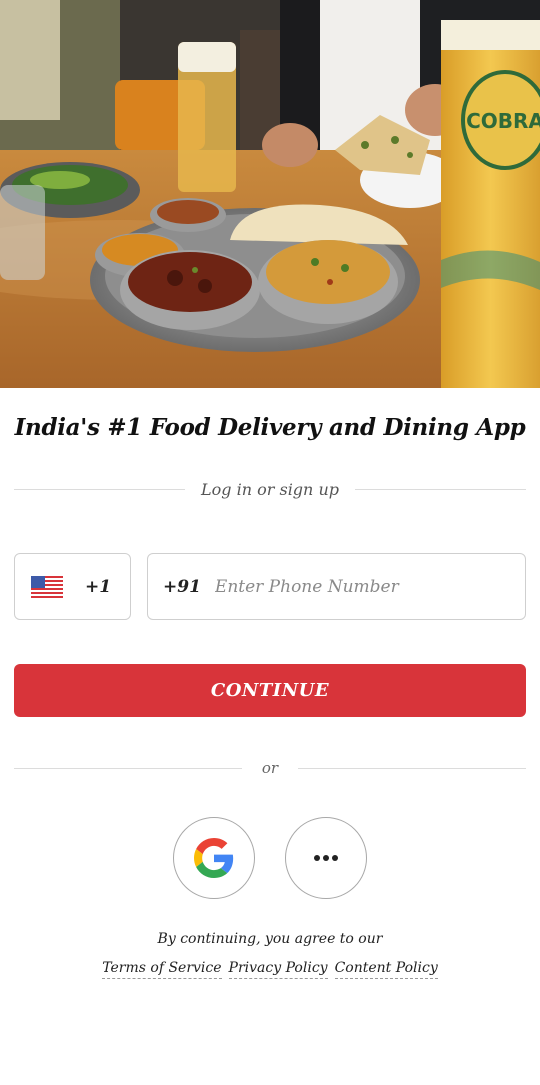 The image size is (540, 1085). What do you see at coordinates (503, 121) in the screenshot?
I see `glass-brand-text: COBRA` at bounding box center [503, 121].